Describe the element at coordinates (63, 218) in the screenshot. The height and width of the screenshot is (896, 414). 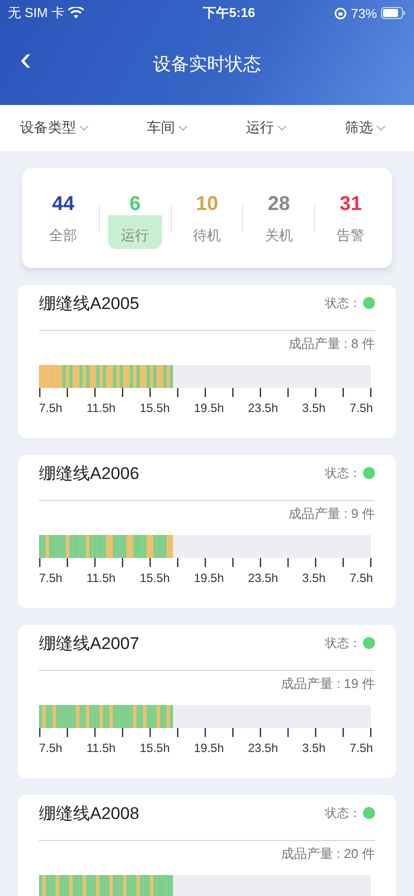
I see `status-tab: 44 全部` at that location.